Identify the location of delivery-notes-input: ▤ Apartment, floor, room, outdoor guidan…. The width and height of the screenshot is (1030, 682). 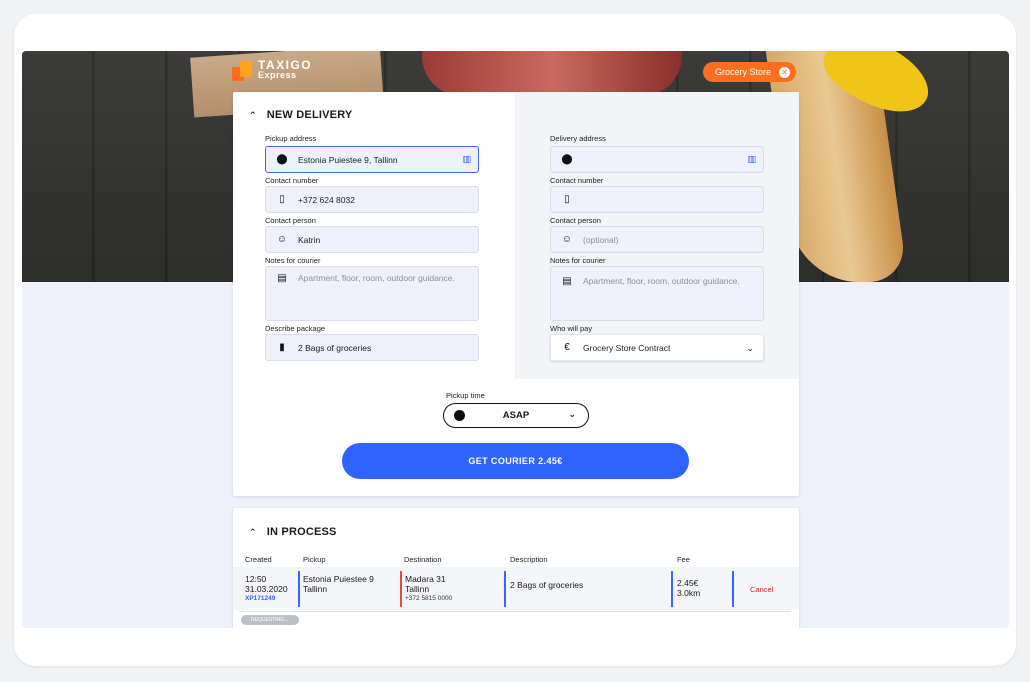
(657, 293).